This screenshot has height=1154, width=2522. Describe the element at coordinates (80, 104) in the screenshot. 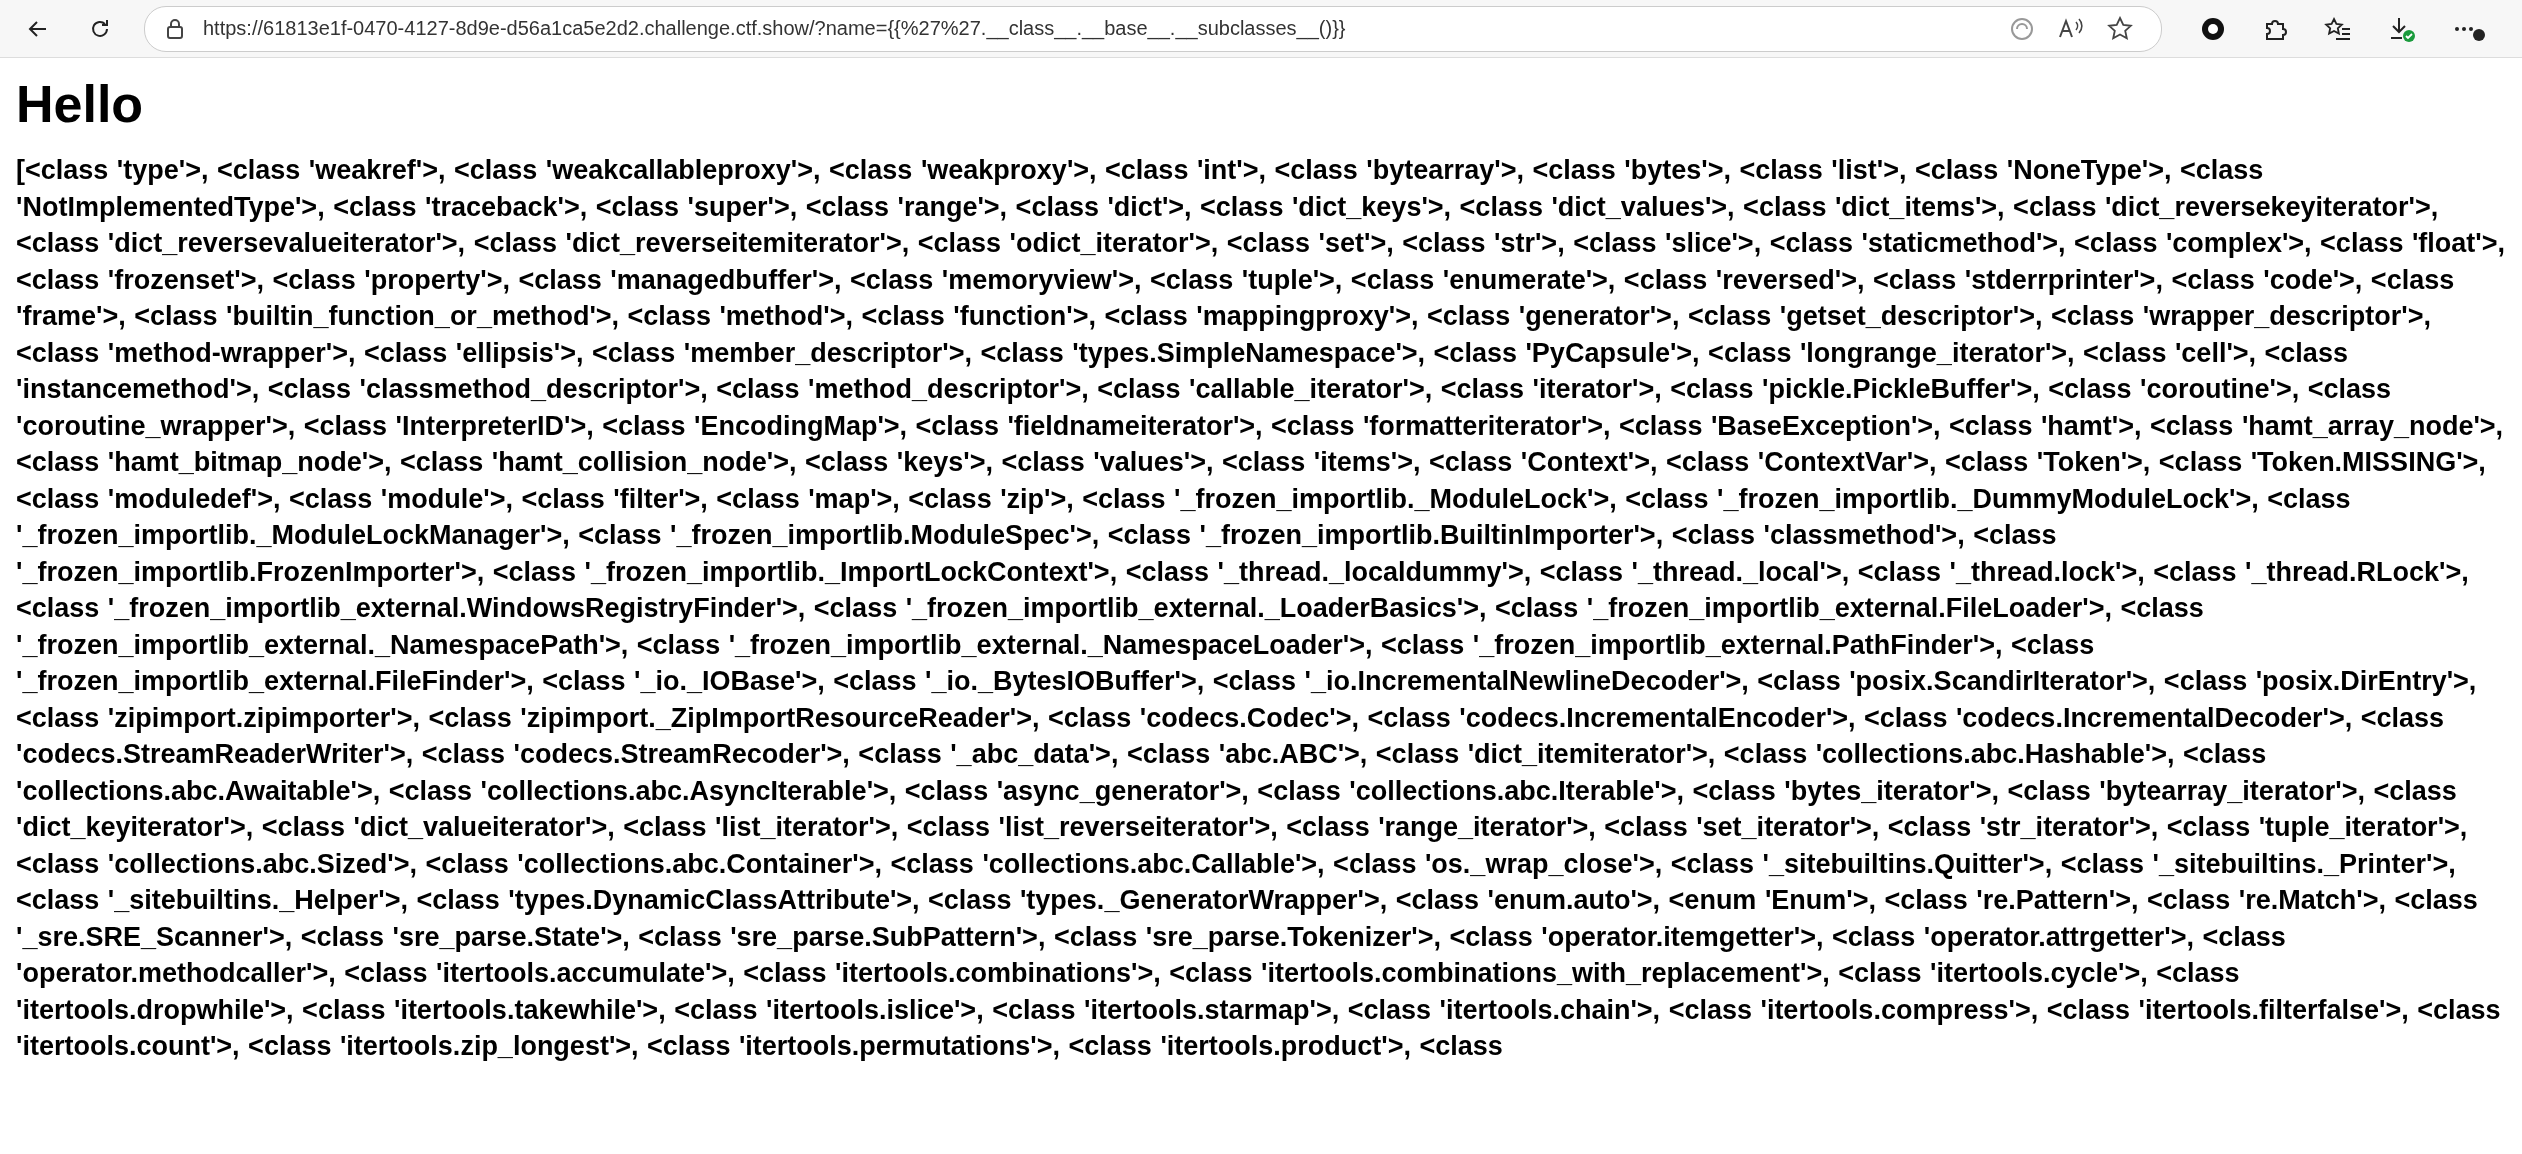

I see `page-heading: Hello` at that location.